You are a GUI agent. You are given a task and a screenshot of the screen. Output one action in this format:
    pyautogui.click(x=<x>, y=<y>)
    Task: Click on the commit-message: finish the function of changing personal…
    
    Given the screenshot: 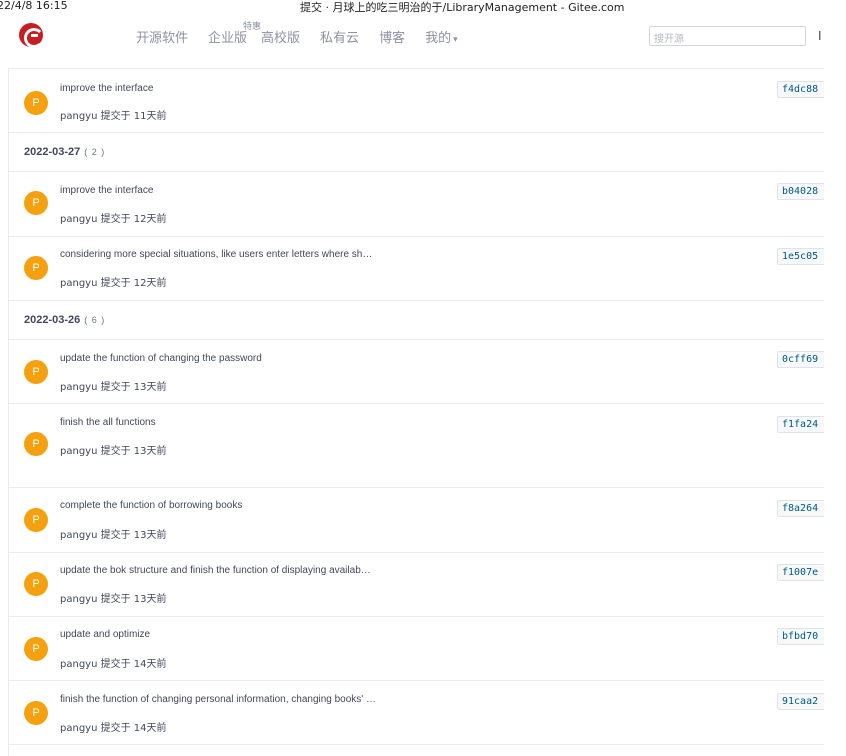 What is the action you would take?
    pyautogui.click(x=218, y=699)
    